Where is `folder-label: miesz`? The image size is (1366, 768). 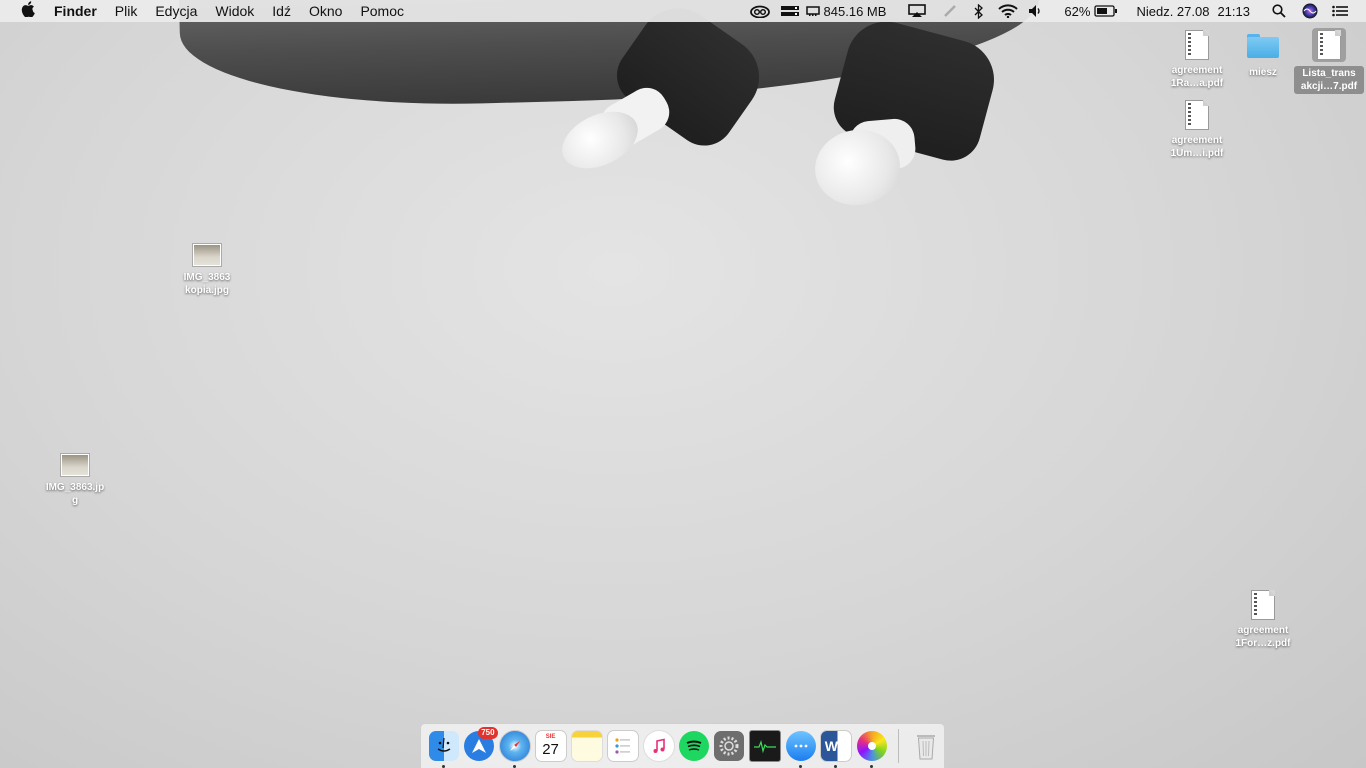
folder-label: miesz is located at coordinates (1263, 72).